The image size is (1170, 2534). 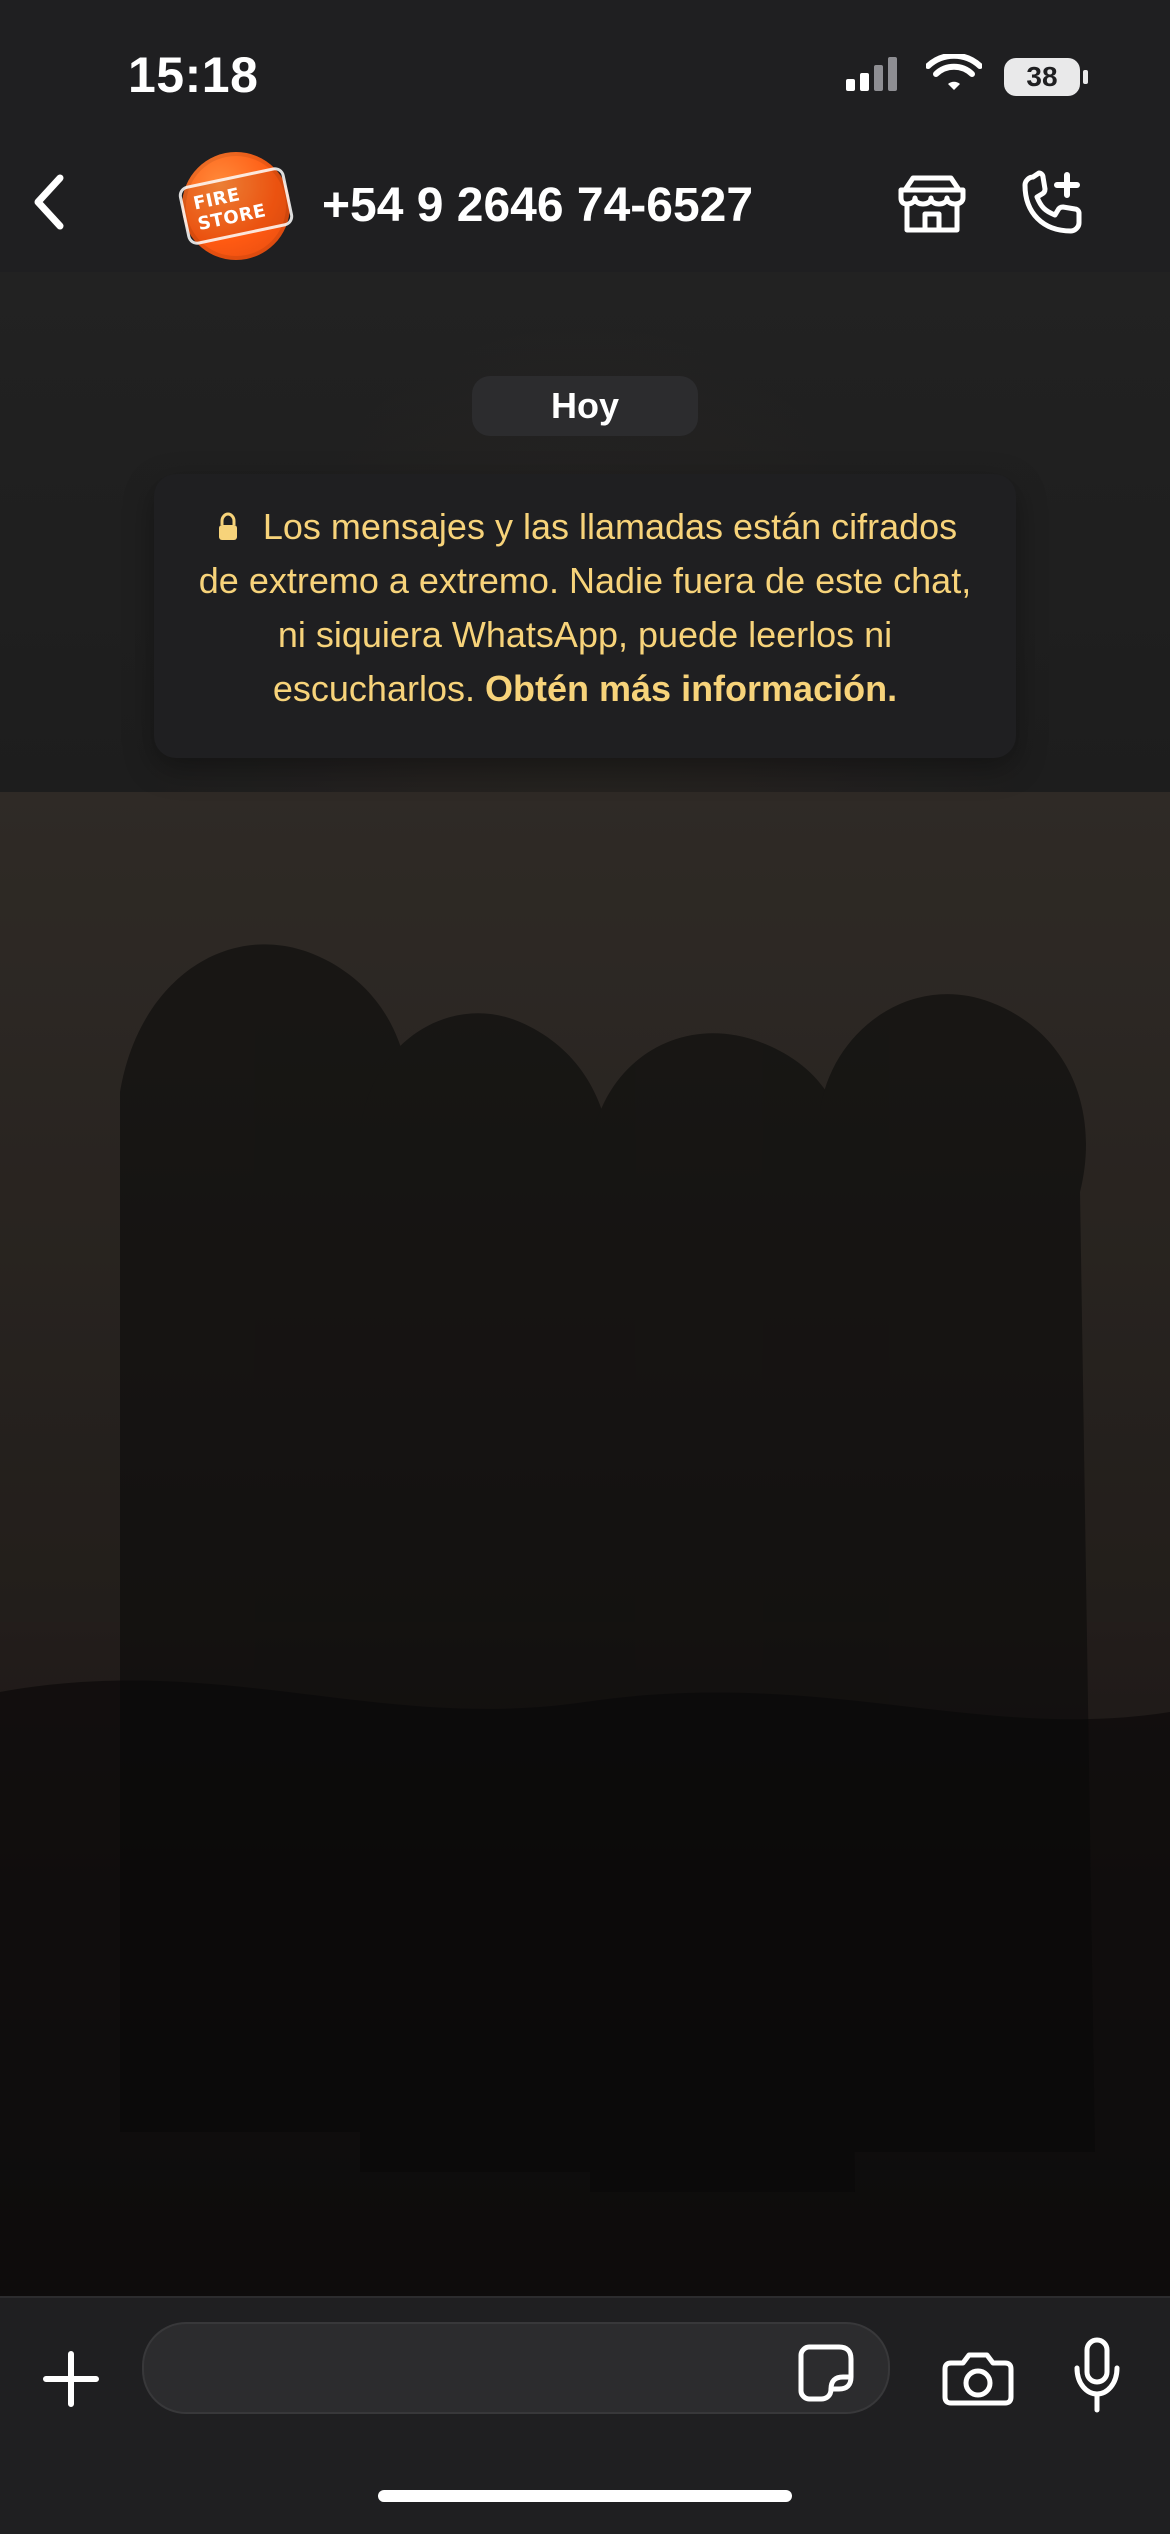 I want to click on microphone-icon, so click(x=1097, y=2377).